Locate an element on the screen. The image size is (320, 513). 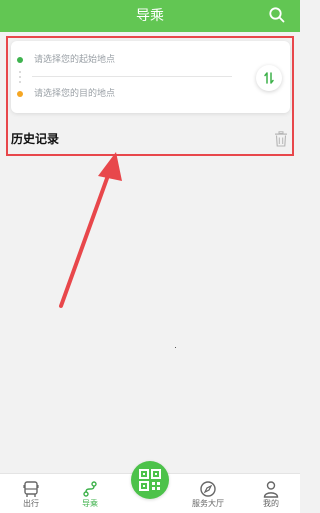
swap-icon is located at coordinates (269, 78).